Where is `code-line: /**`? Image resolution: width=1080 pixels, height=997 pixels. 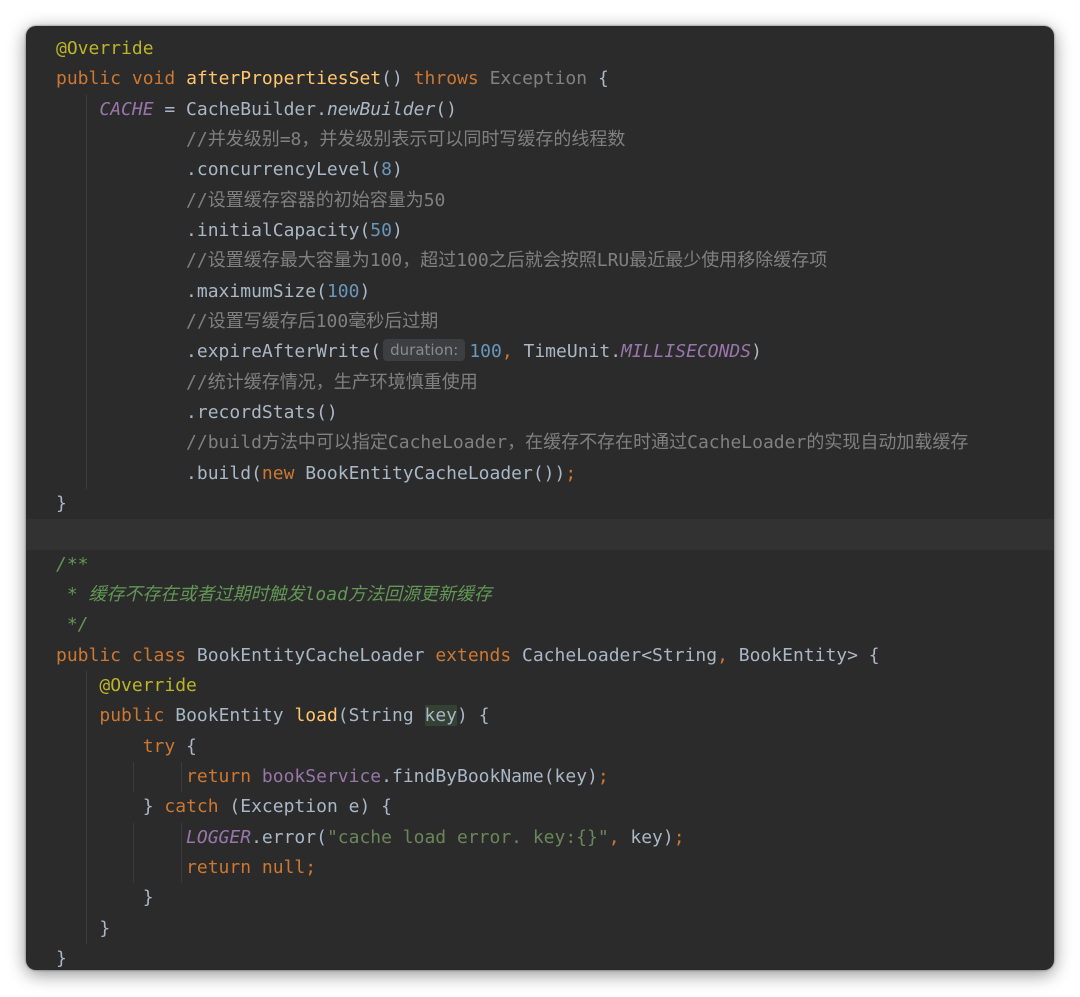 code-line: /** is located at coordinates (540, 565).